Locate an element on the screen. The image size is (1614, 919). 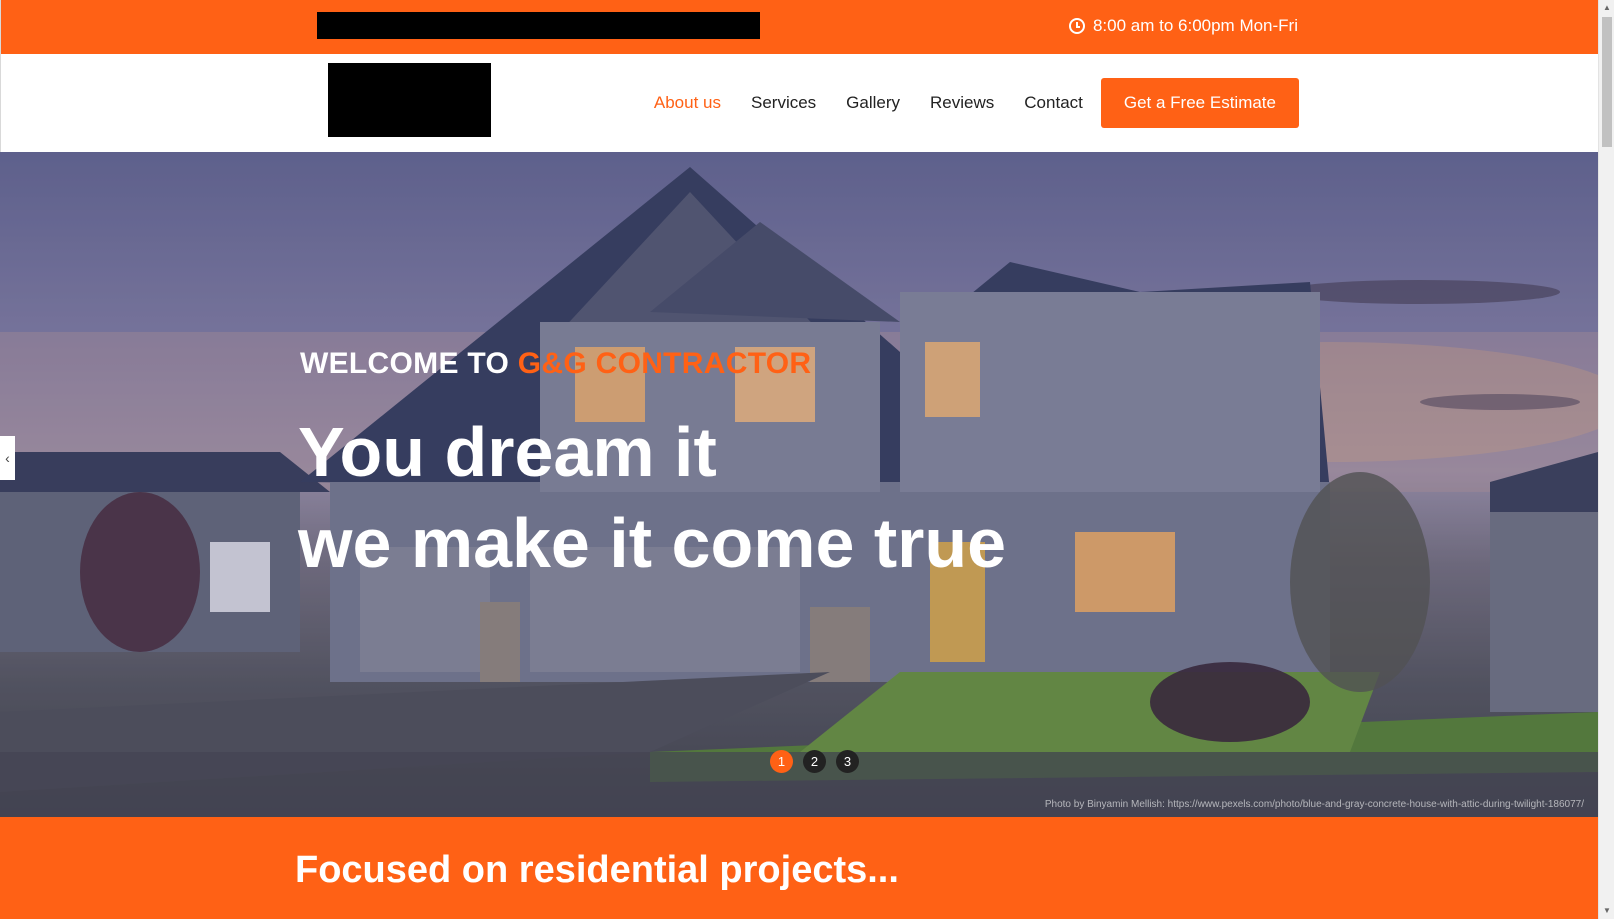
business-hours: 8:00 am to 6:00pm Mon-Fri is located at coordinates (1183, 26).